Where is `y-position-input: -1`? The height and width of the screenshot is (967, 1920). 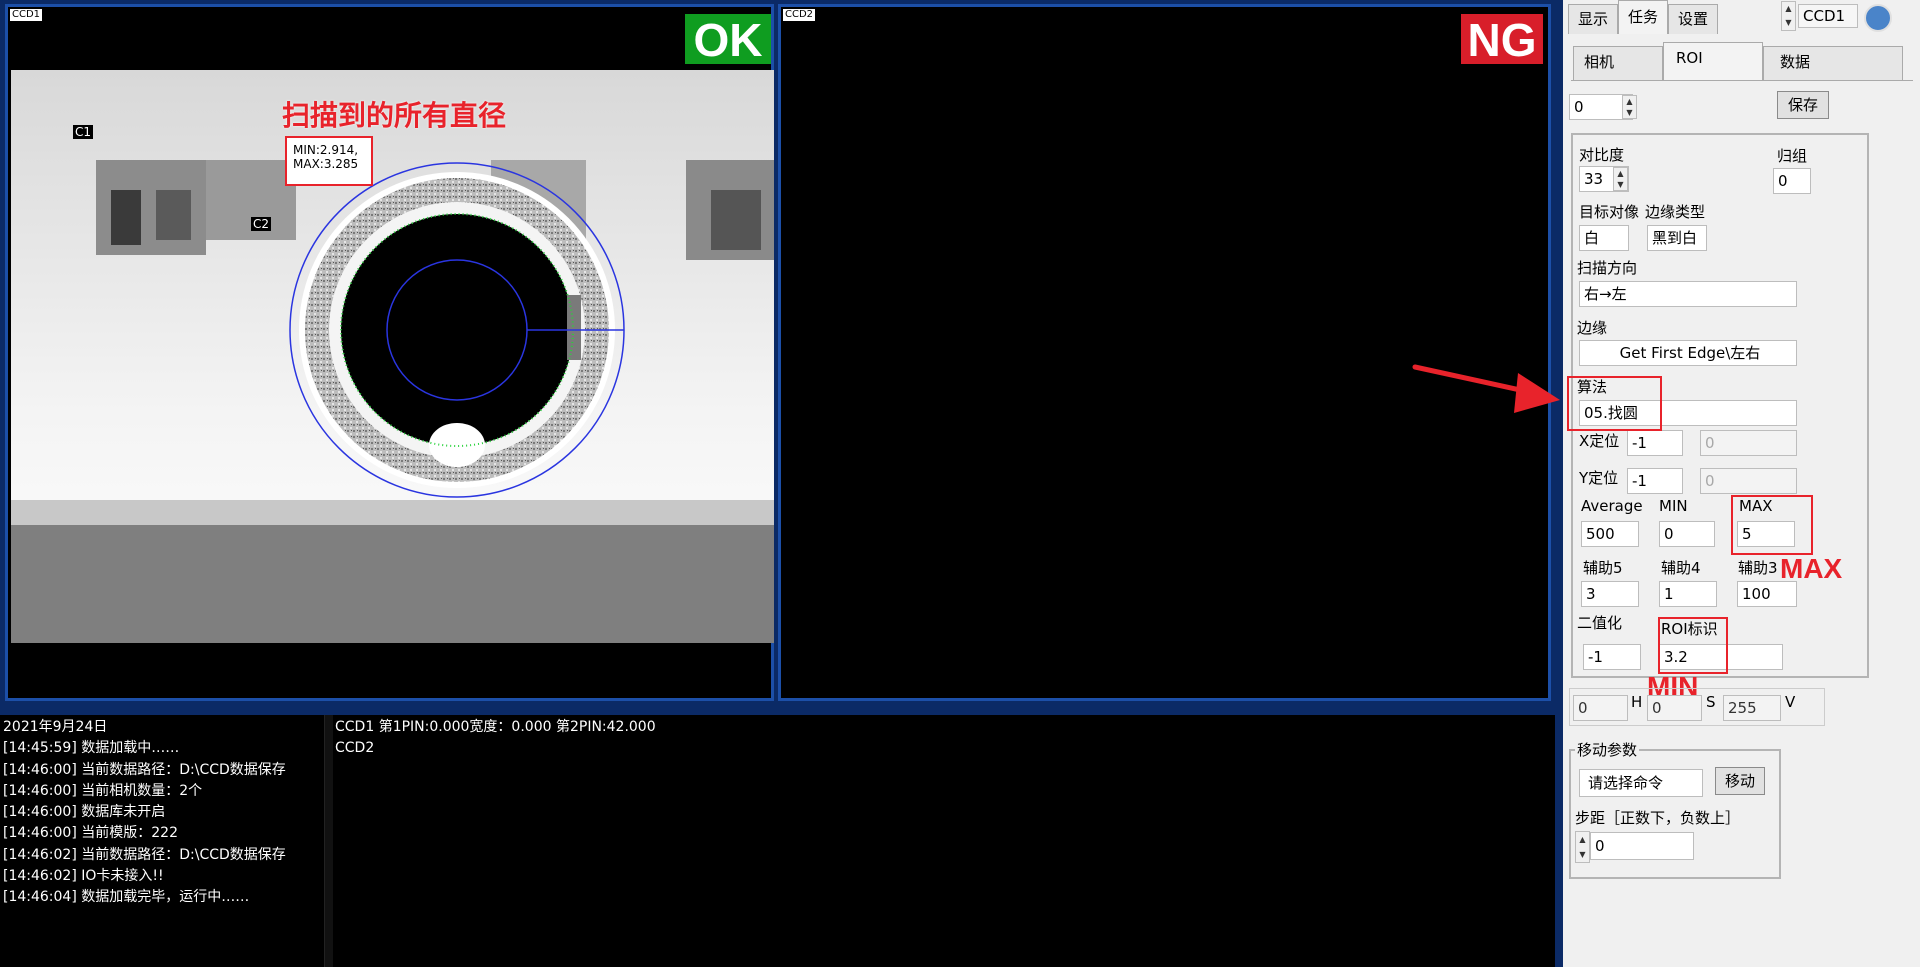
y-position-input: -1 is located at coordinates (1655, 481).